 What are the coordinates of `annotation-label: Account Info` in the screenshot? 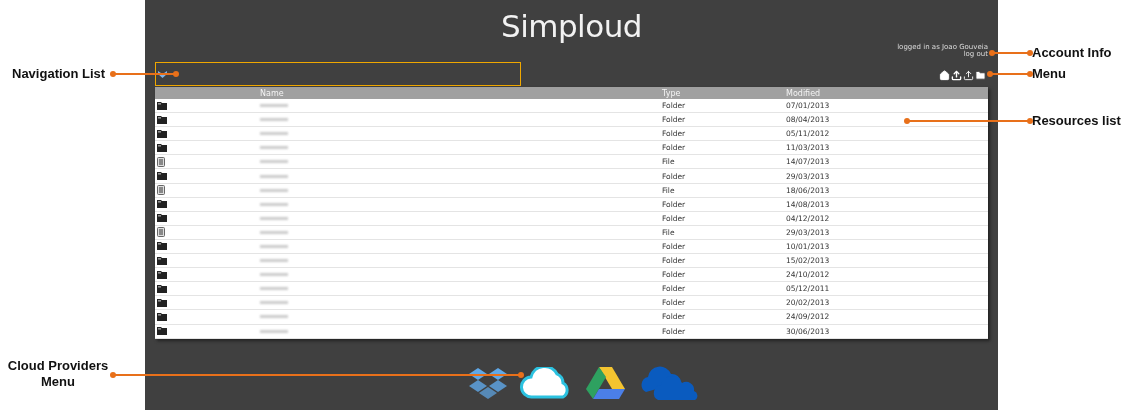 It's located at (1072, 53).